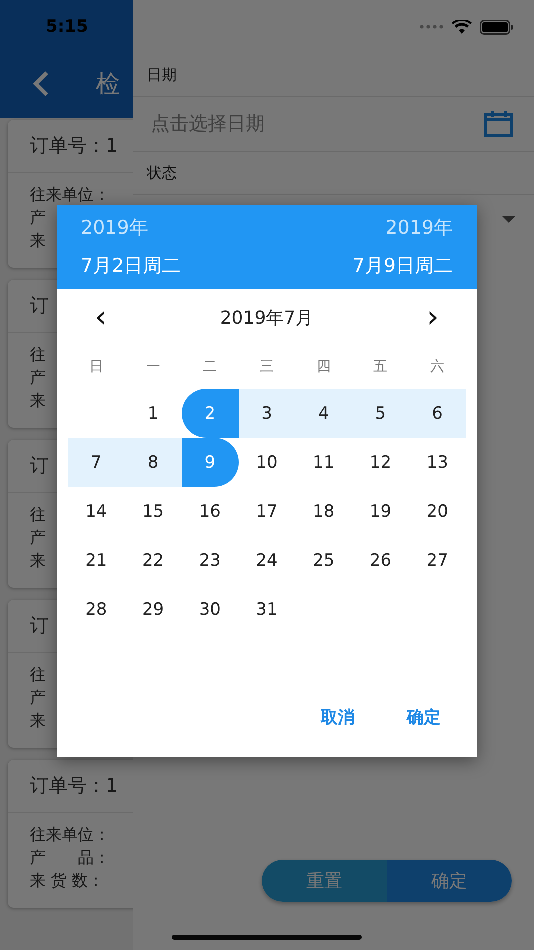 This screenshot has height=950, width=534. I want to click on weekday-label: 一, so click(153, 367).